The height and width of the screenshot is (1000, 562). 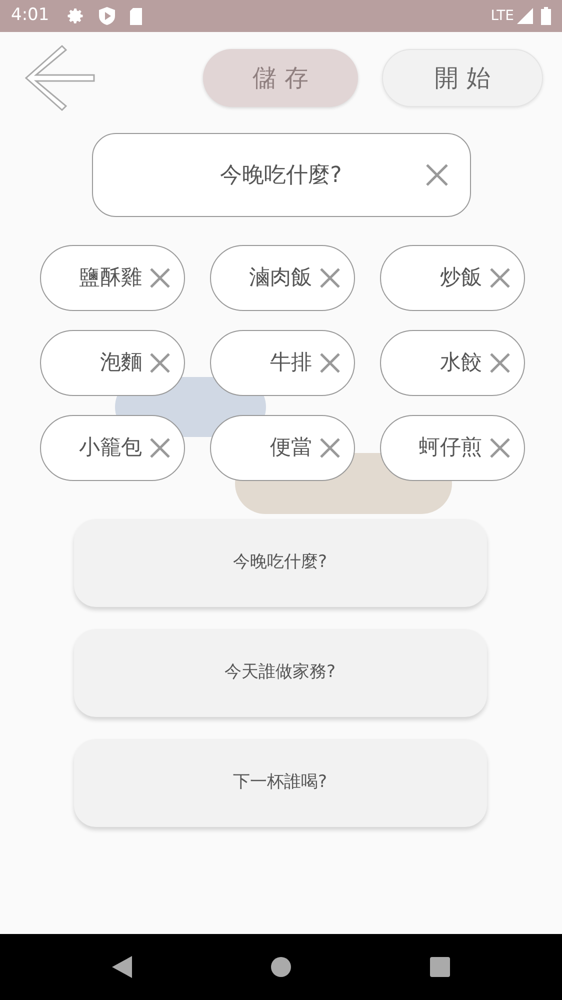 What do you see at coordinates (525, 16) in the screenshot?
I see `signal-icon` at bounding box center [525, 16].